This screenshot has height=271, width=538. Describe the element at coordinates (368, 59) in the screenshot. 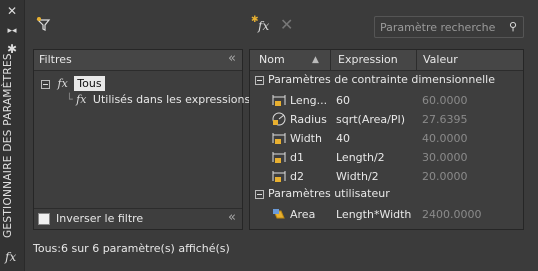

I see `column-expression: Expression` at that location.